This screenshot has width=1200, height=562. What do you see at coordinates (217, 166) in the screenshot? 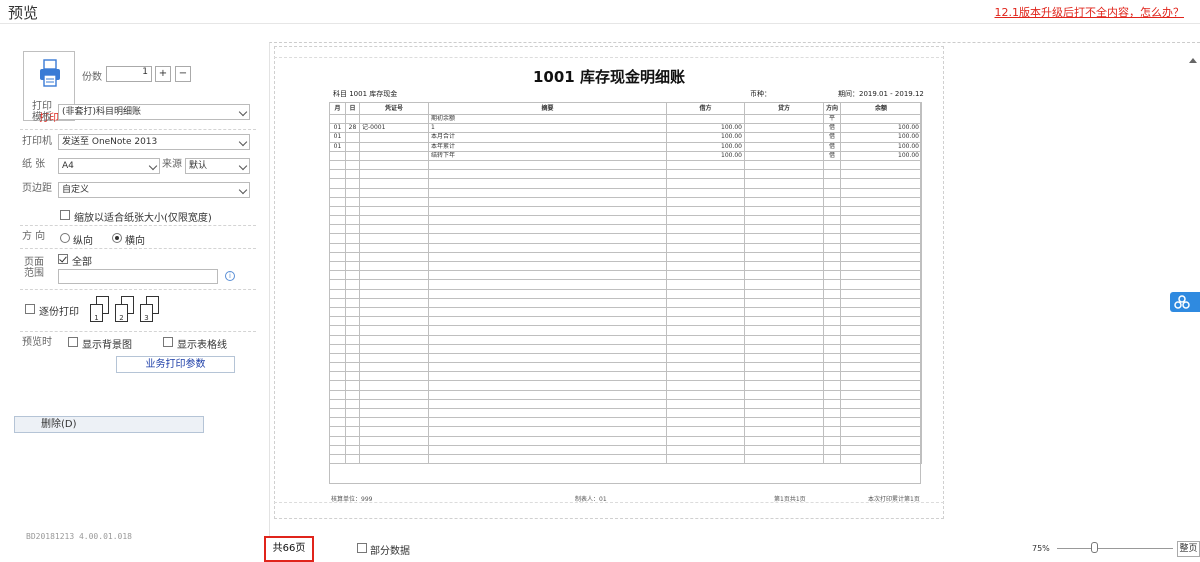
I see `paper-source-select: 默认` at bounding box center [217, 166].